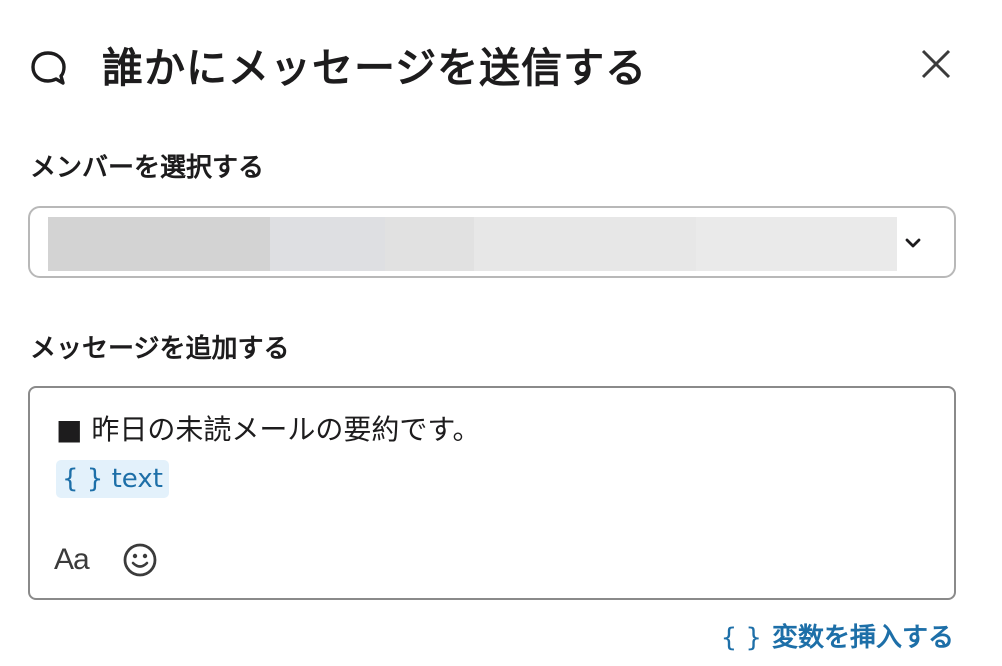 This screenshot has width=1002, height=666. What do you see at coordinates (268, 430) in the screenshot?
I see `message-text: ■ 昨日の未読メールの要約です。` at bounding box center [268, 430].